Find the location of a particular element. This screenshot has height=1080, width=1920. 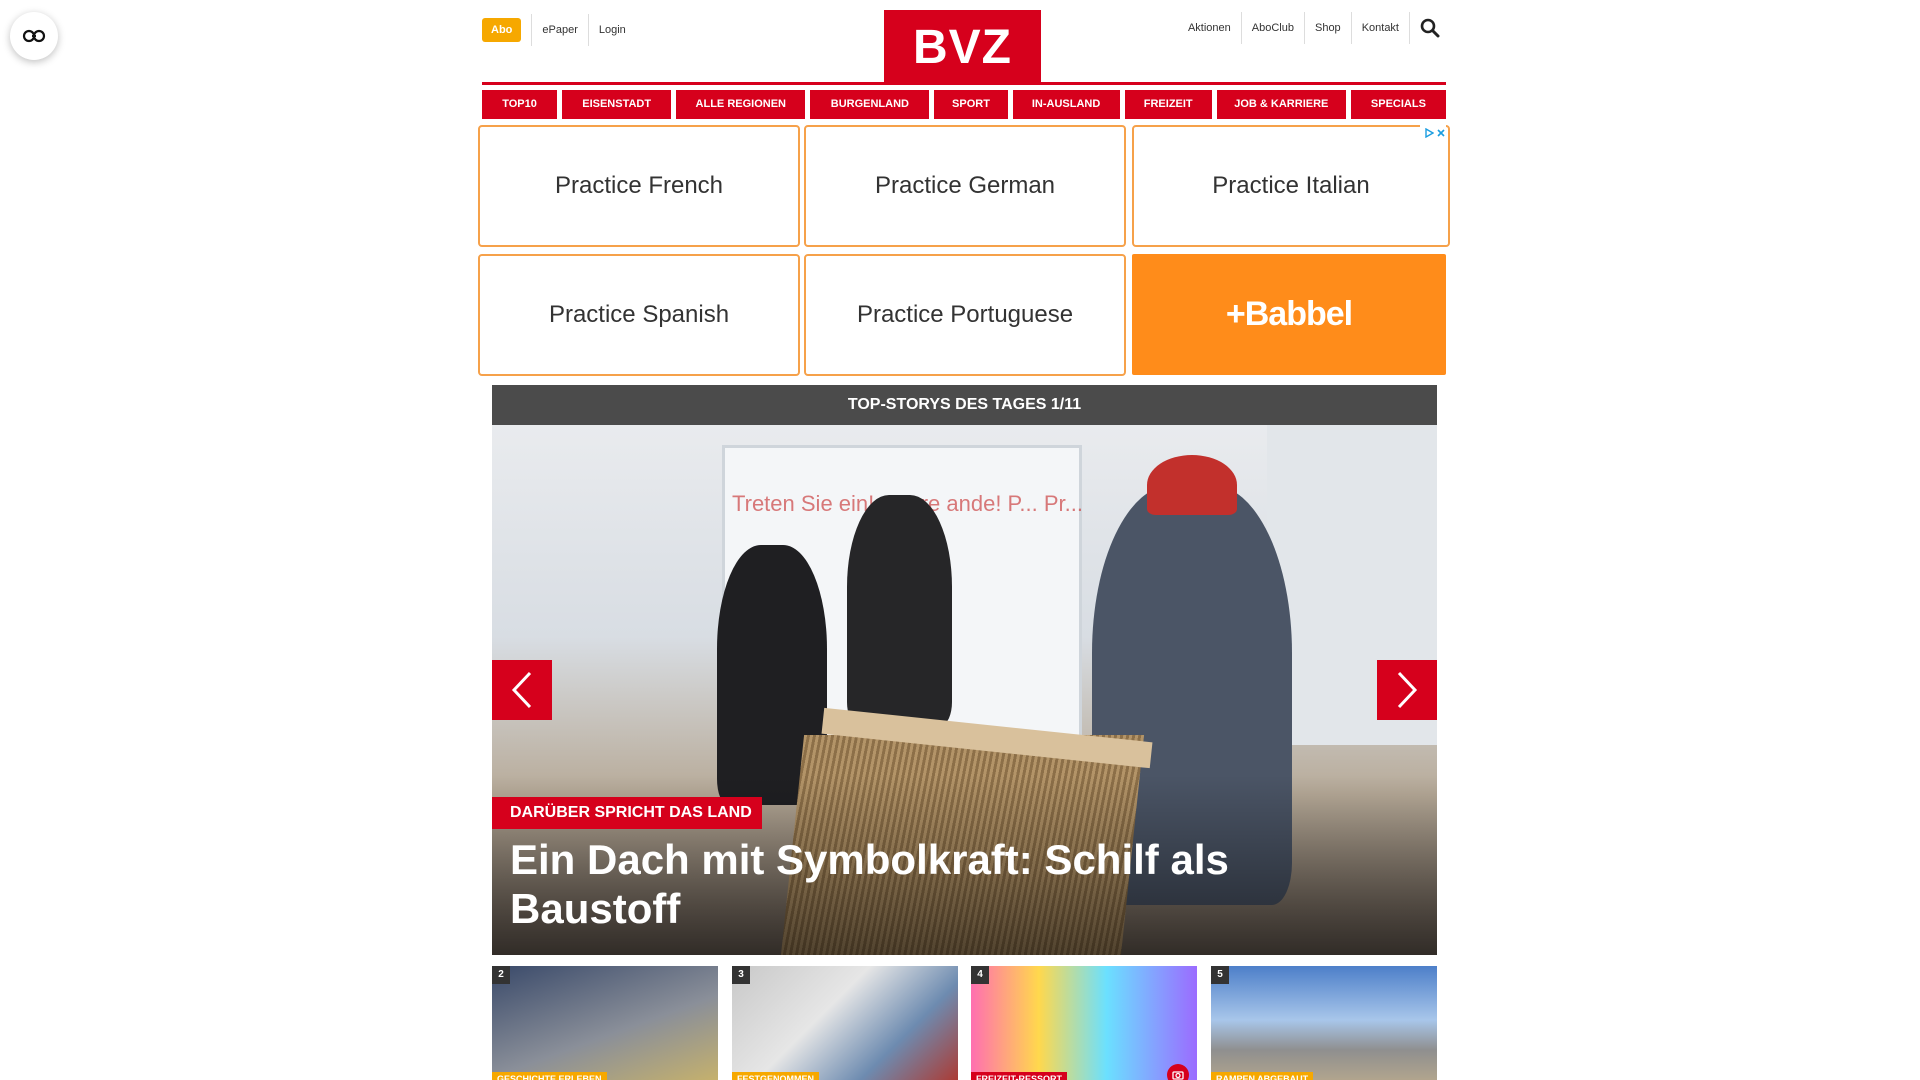

hero-kicker: DARÜBER SPRICHT DAS LAND is located at coordinates (627, 813).